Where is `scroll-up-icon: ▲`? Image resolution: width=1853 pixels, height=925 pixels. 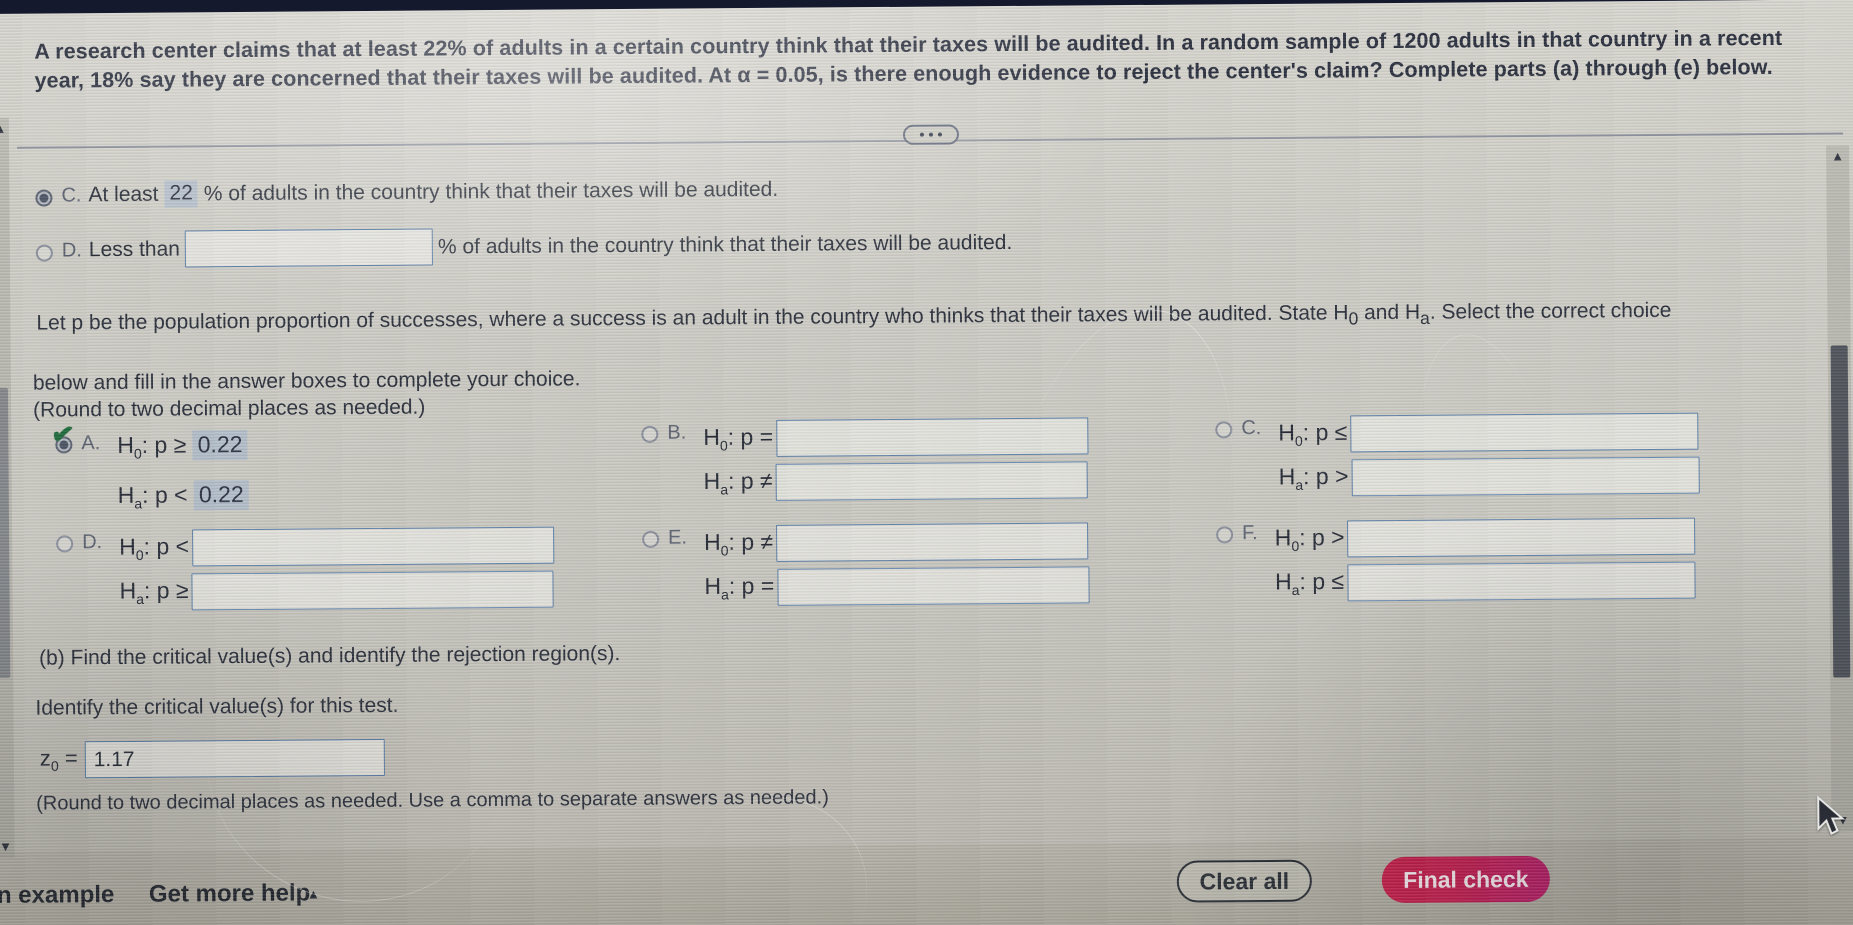 scroll-up-icon: ▲ is located at coordinates (1837, 156).